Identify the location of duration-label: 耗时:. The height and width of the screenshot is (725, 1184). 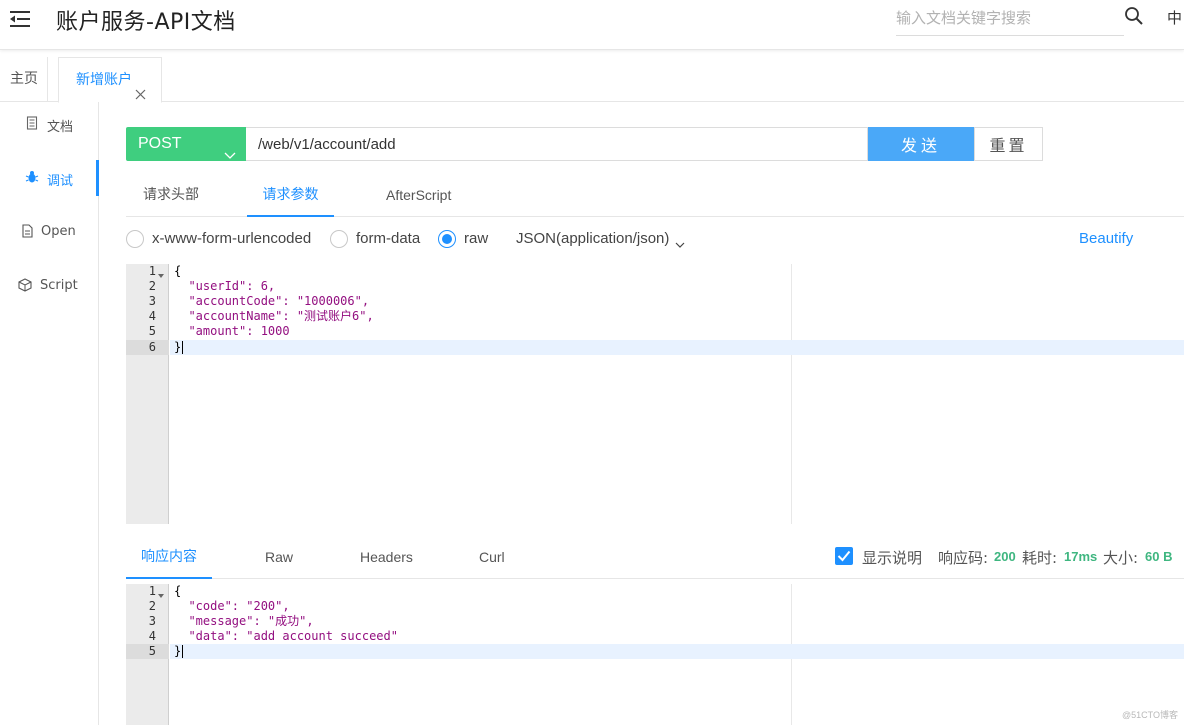
(1040, 558).